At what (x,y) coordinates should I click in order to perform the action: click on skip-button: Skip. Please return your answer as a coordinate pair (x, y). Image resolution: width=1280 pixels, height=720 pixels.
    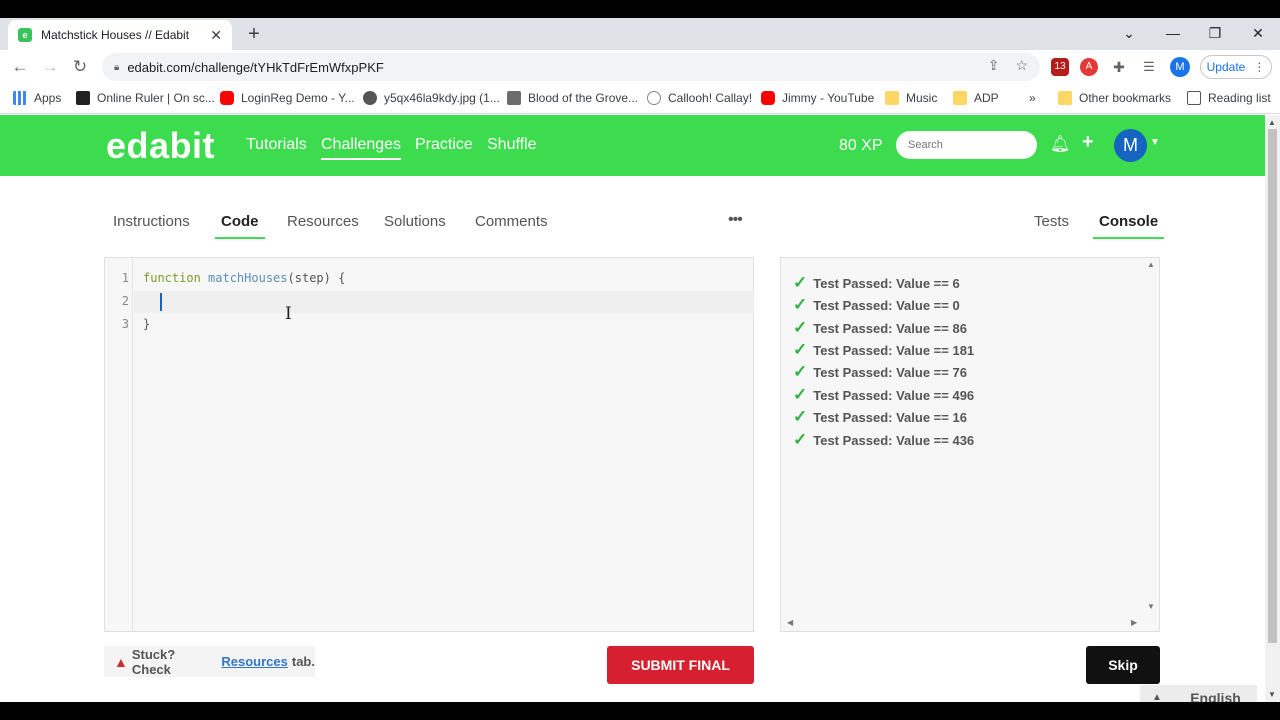
    Looking at the image, I should click on (1123, 665).